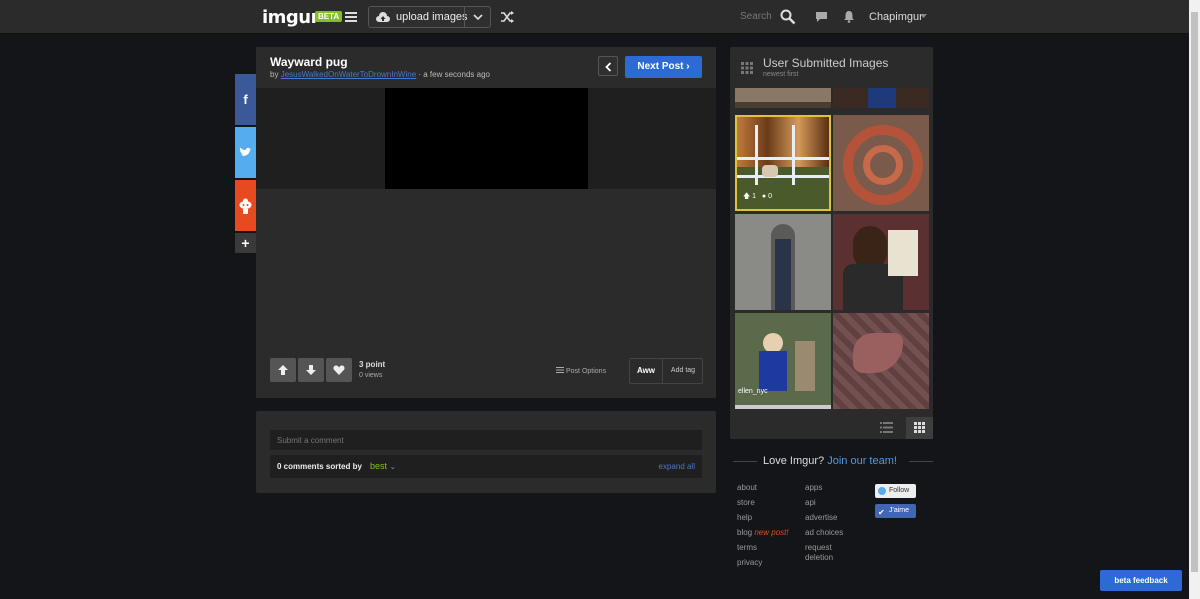  Describe the element at coordinates (757, 197) in the screenshot. I see `thumbnail-stats: 🡅 1 ● 0` at that location.